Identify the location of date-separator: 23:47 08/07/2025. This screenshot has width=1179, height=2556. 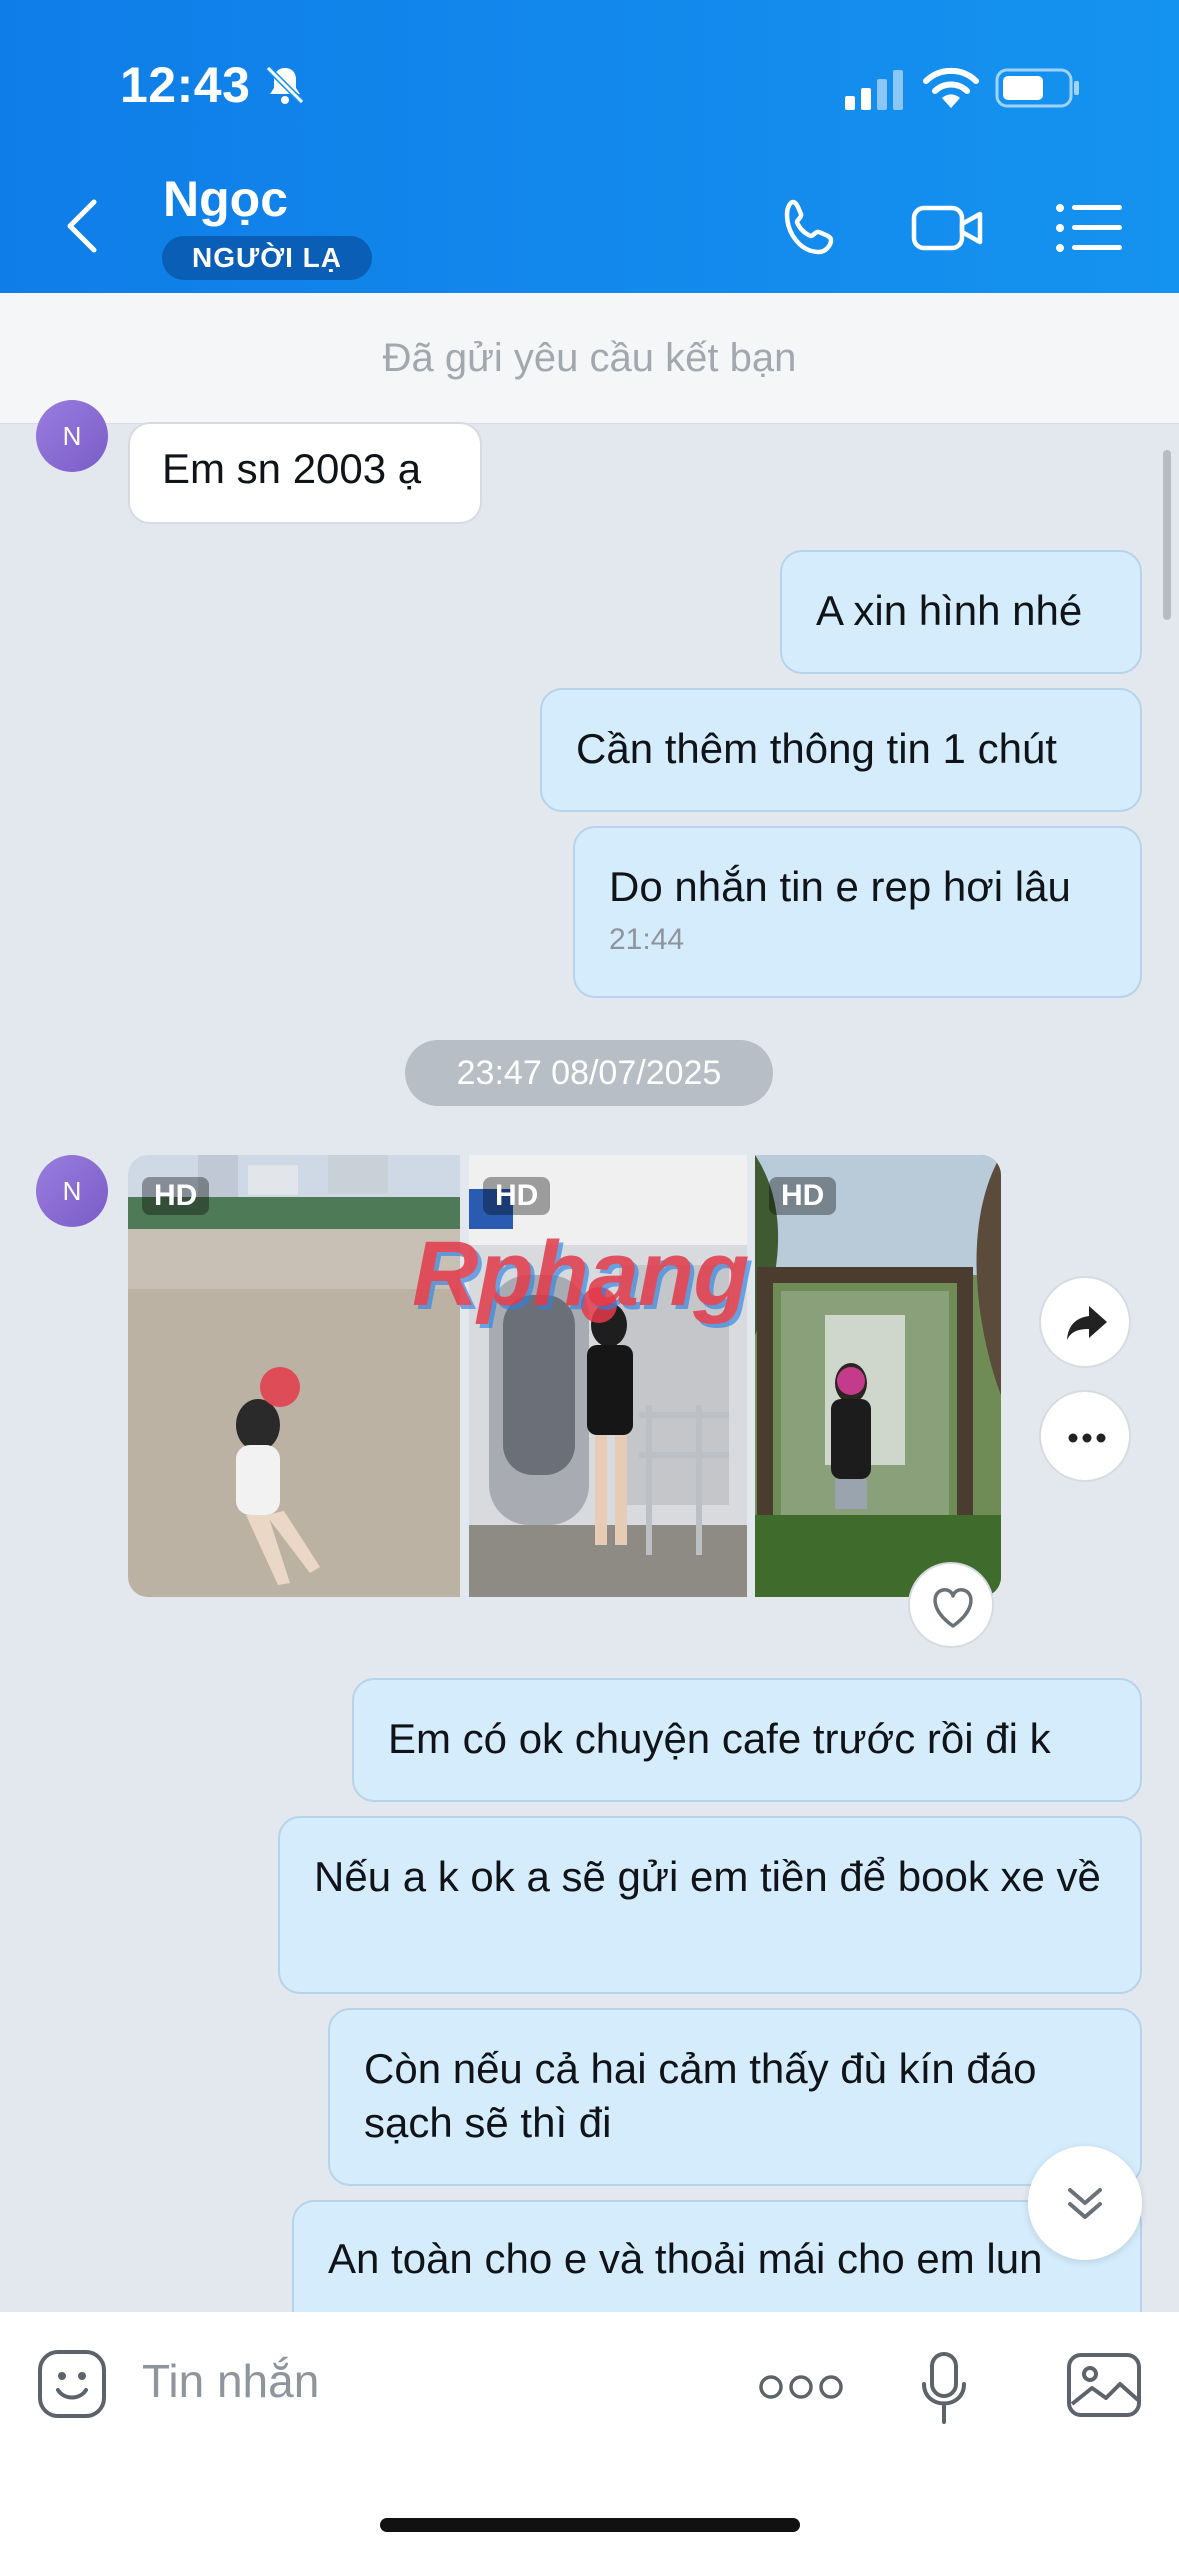
(589, 1073).